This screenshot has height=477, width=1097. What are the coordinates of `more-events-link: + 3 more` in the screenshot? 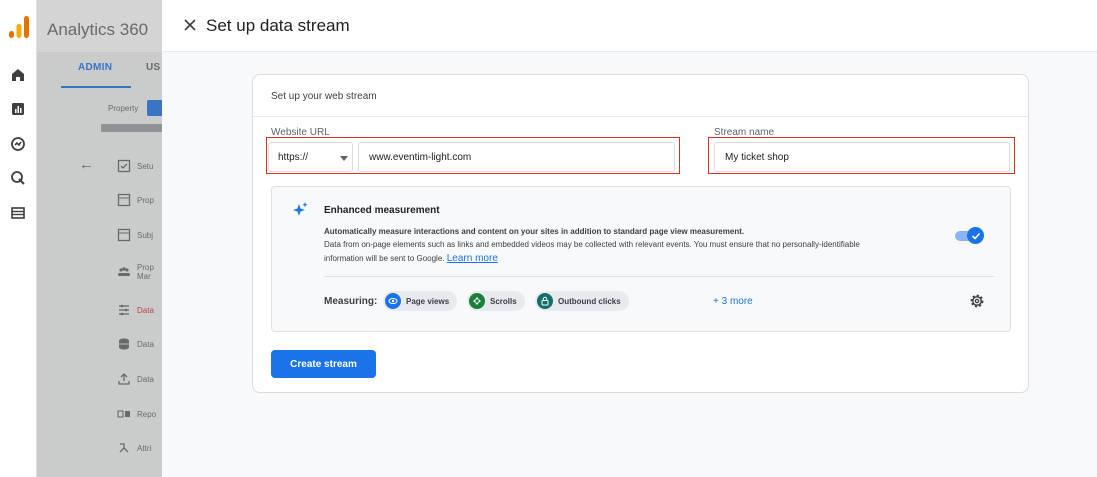 It's located at (733, 301).